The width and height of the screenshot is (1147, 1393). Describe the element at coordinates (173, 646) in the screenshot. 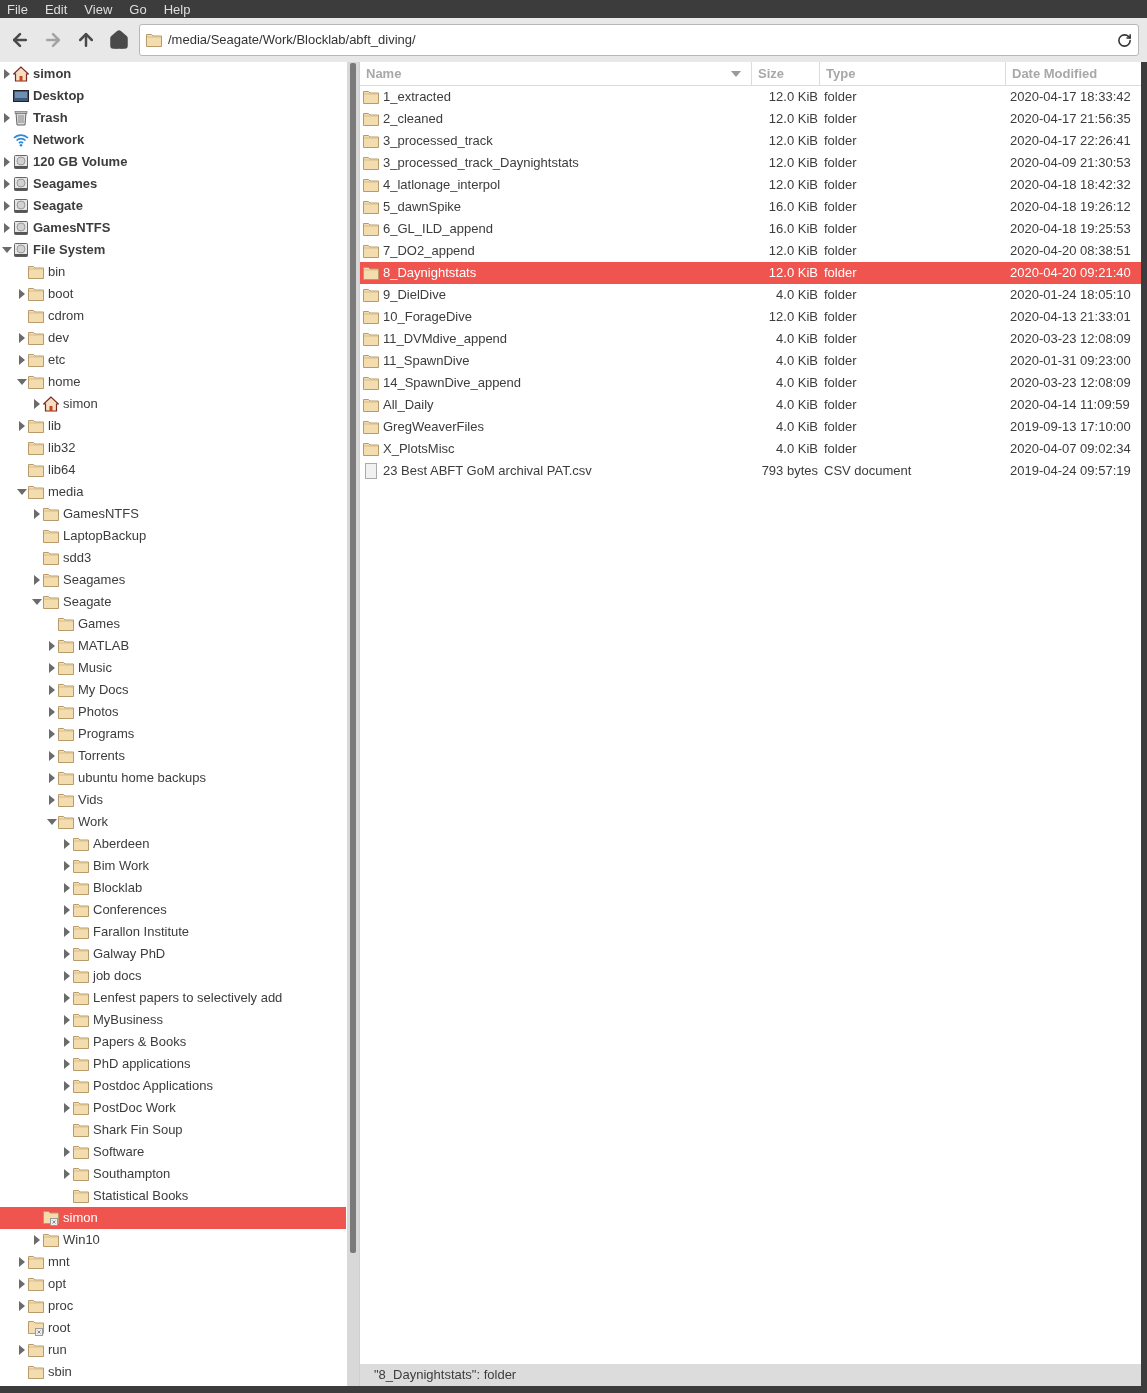

I see `tree-item: MATLAB` at that location.